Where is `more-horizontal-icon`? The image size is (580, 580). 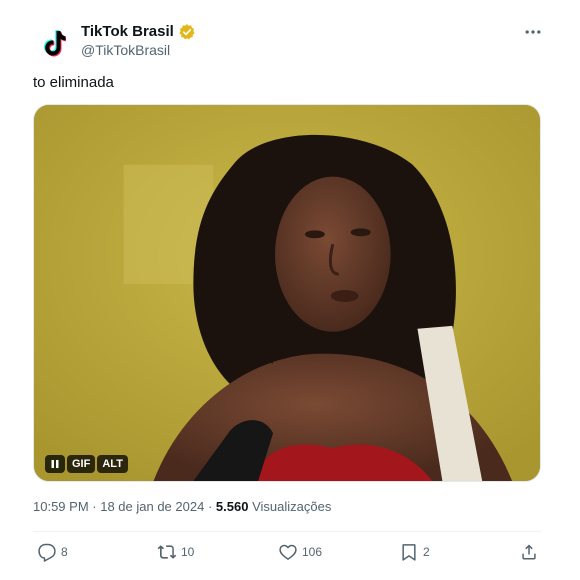 more-horizontal-icon is located at coordinates (533, 32).